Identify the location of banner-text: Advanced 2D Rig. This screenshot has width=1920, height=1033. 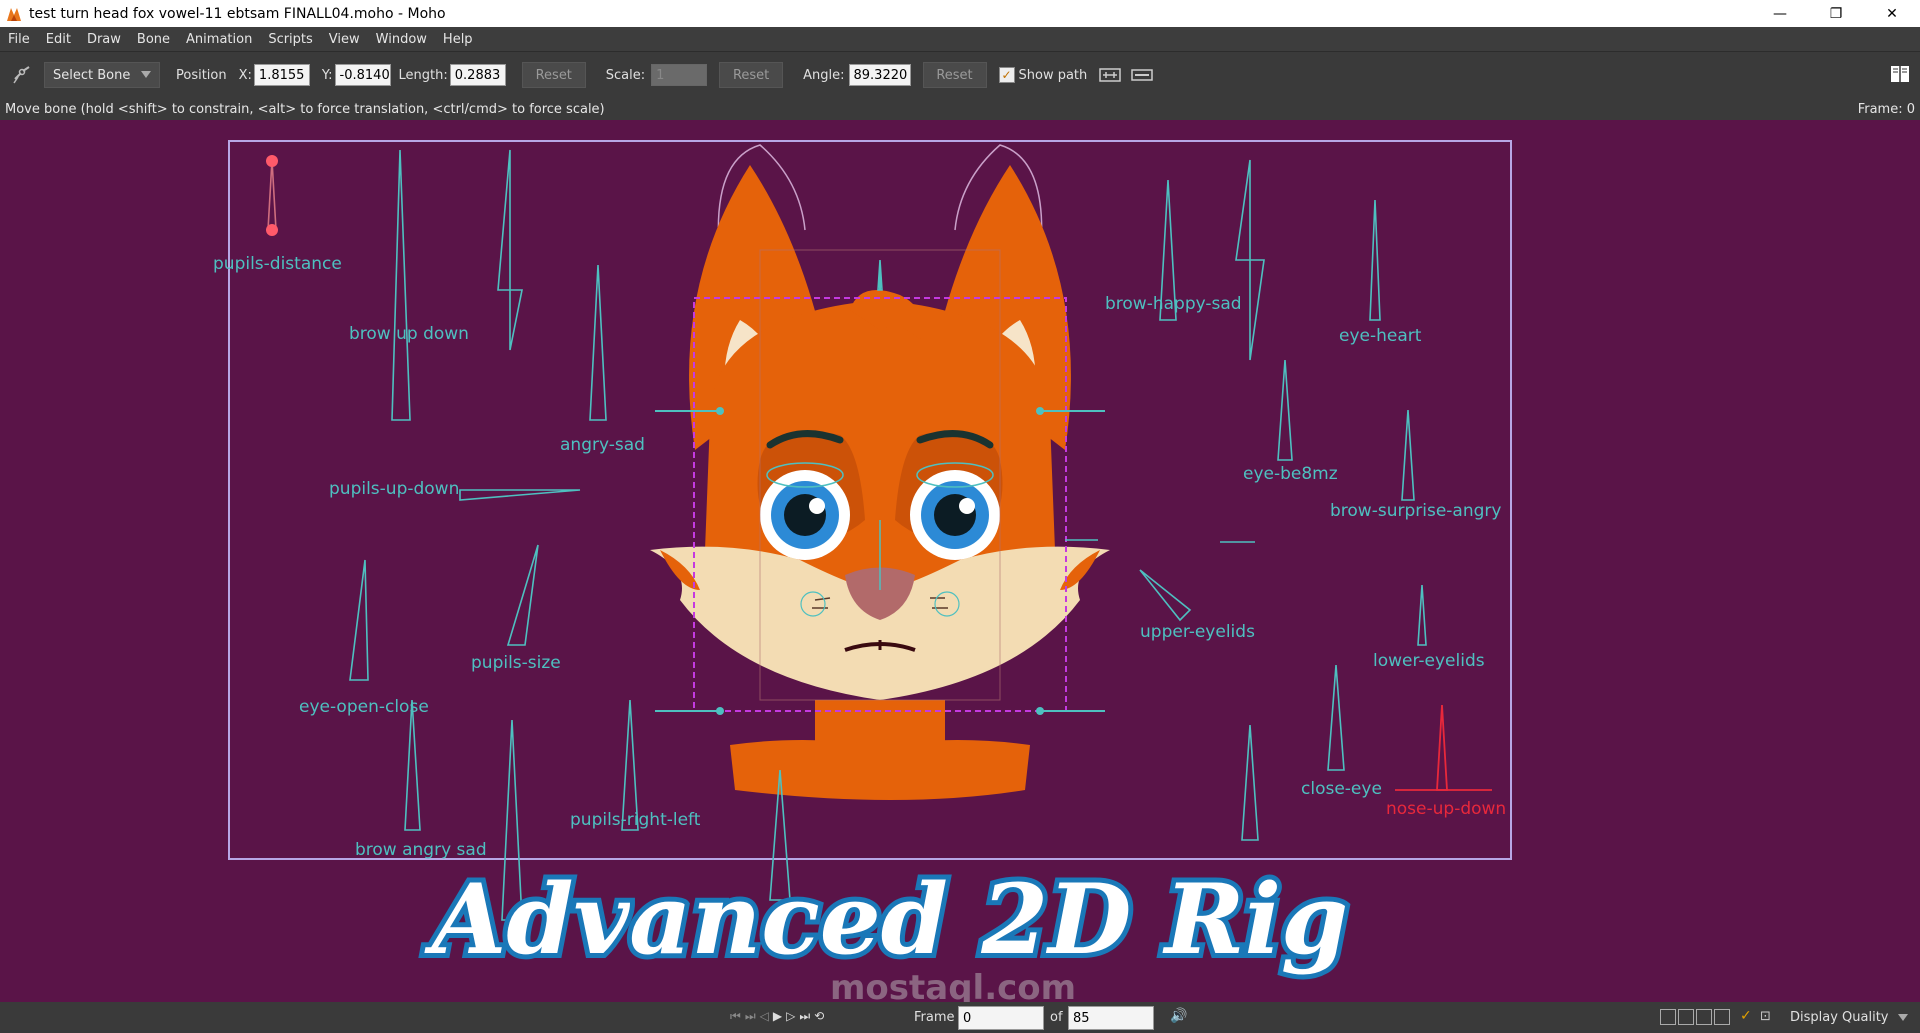
(886, 919).